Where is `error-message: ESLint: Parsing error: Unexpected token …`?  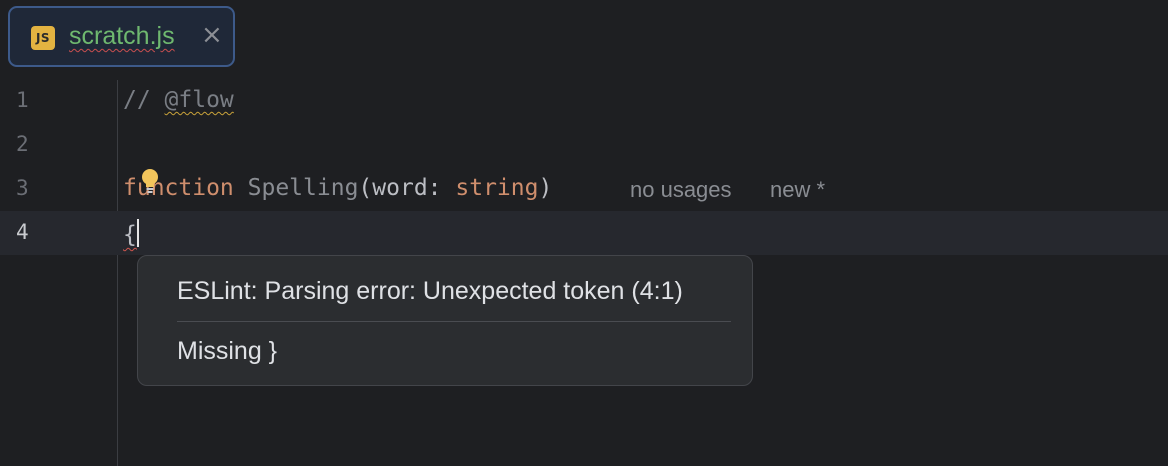
error-message: ESLint: Parsing error: Unexpected token … is located at coordinates (430, 291).